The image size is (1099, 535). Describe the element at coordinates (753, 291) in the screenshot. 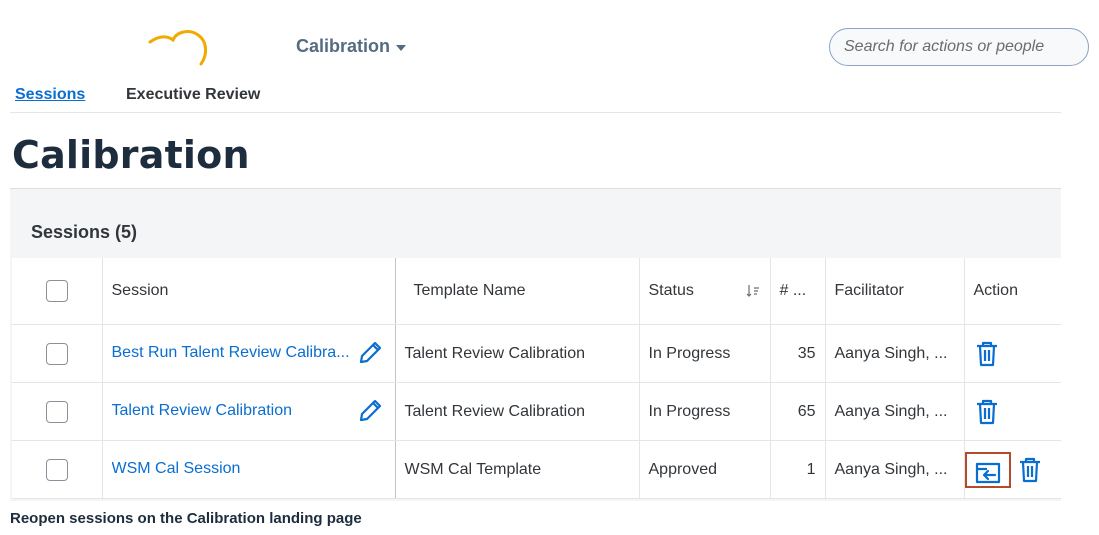

I see `sort-icon` at that location.